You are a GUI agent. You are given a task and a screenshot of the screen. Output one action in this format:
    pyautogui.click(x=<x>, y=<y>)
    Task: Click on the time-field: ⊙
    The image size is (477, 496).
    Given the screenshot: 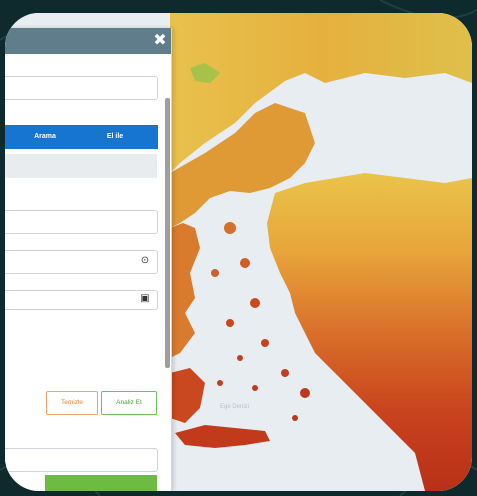 What is the action you would take?
    pyautogui.click(x=81, y=262)
    